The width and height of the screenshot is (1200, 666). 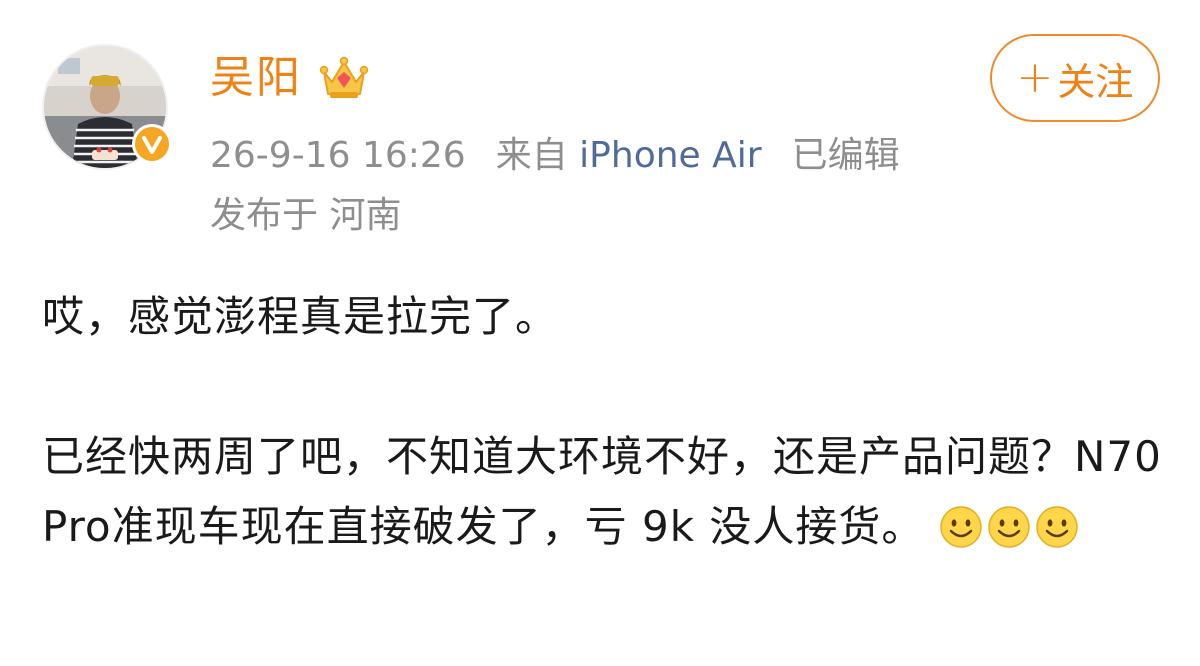 I want to click on post-timestamp: 26-9-16 16:26, so click(x=338, y=155).